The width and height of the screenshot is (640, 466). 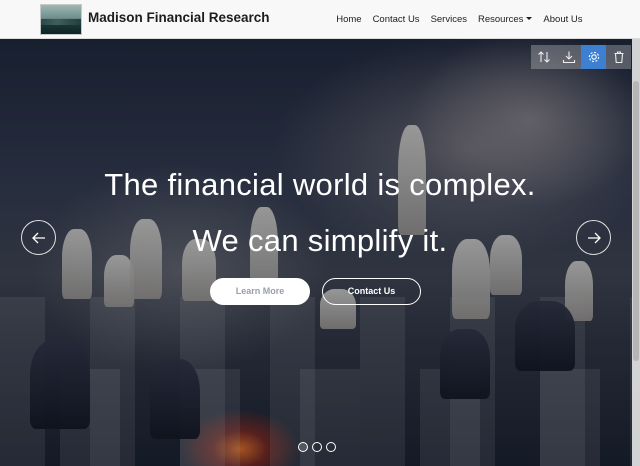 What do you see at coordinates (61, 19) in the screenshot?
I see `logo-image` at bounding box center [61, 19].